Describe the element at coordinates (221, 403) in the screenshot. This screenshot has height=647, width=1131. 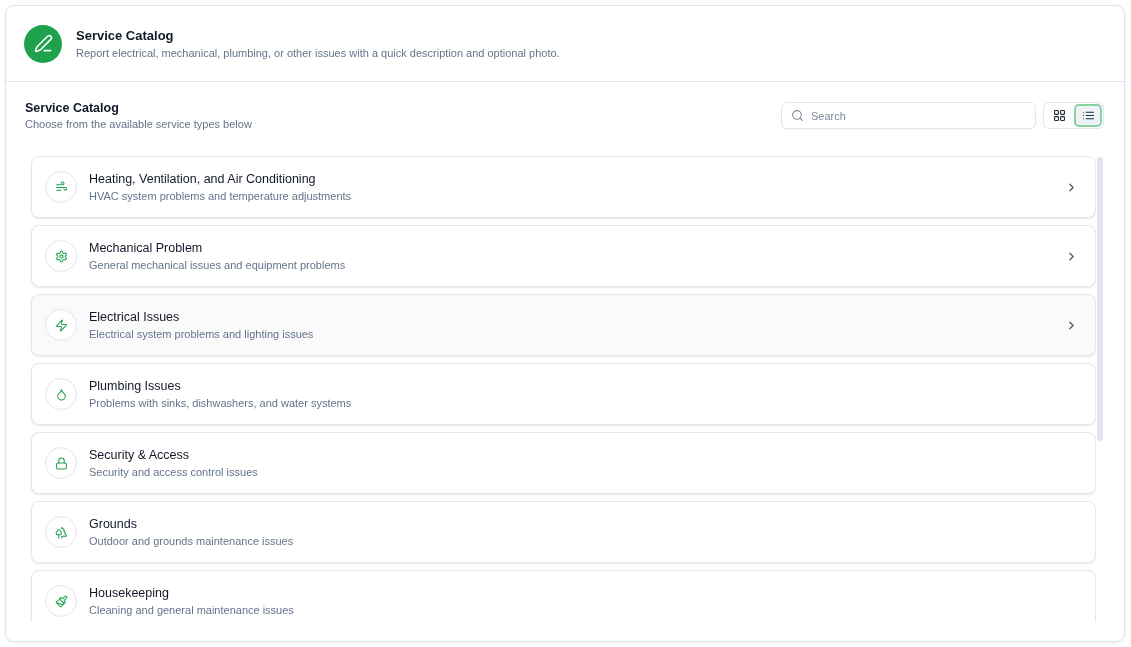
I see `service-description: Problems with sinks, dishwashers, and water systems` at that location.